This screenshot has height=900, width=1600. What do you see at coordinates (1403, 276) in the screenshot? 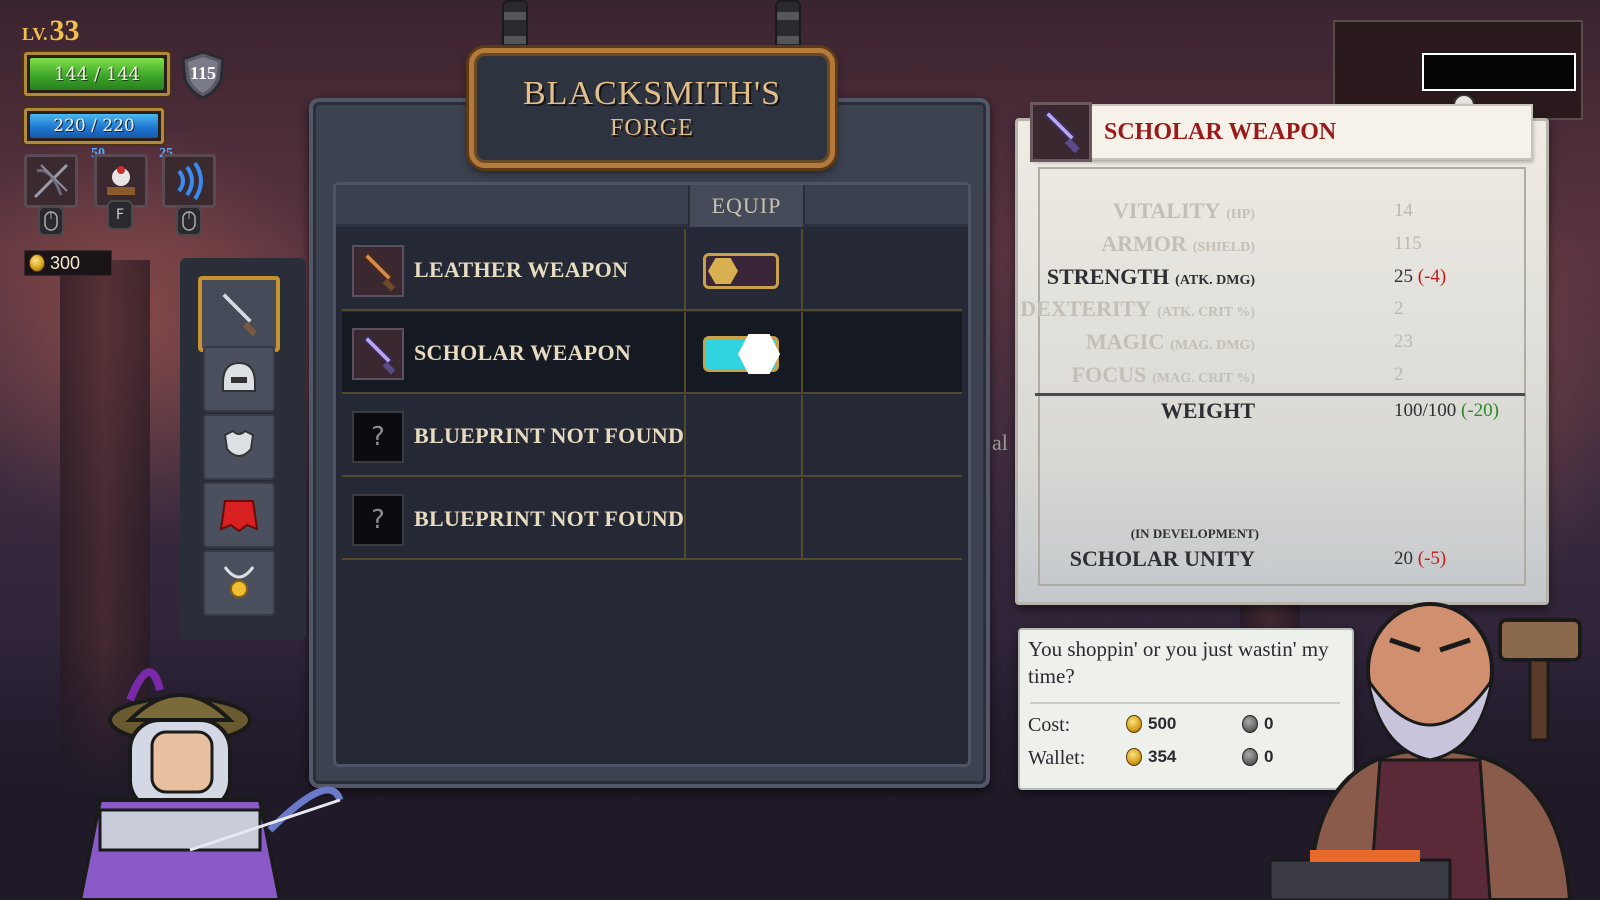
I see `stat-value: 25` at bounding box center [1403, 276].